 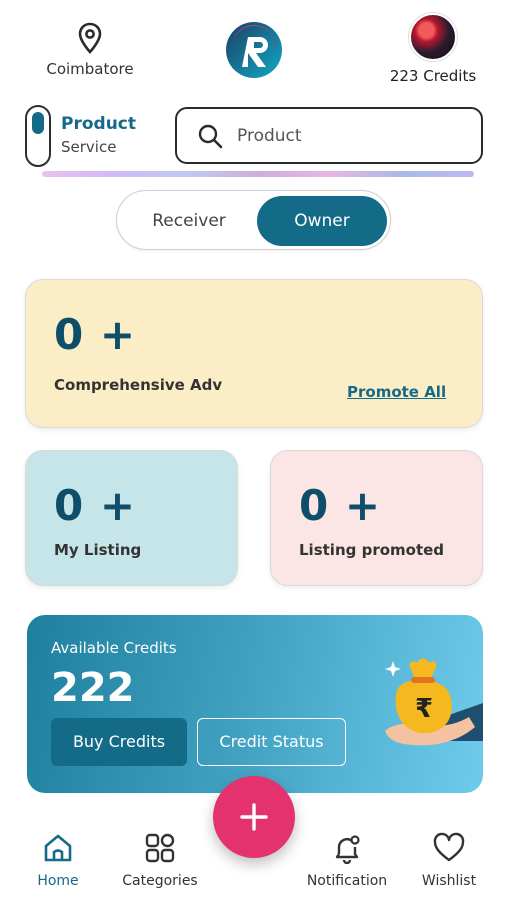 What do you see at coordinates (254, 353) in the screenshot?
I see `comprehensive-adv-card: 0 + Comprehensive Adv Promote All` at bounding box center [254, 353].